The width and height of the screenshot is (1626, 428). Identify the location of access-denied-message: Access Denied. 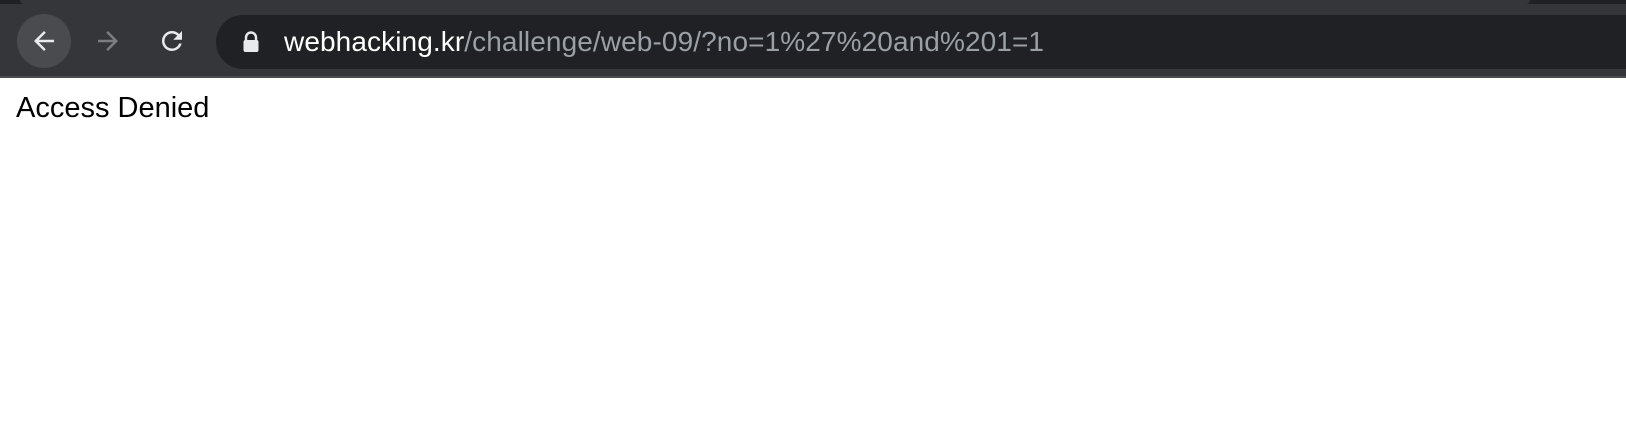
(113, 108).